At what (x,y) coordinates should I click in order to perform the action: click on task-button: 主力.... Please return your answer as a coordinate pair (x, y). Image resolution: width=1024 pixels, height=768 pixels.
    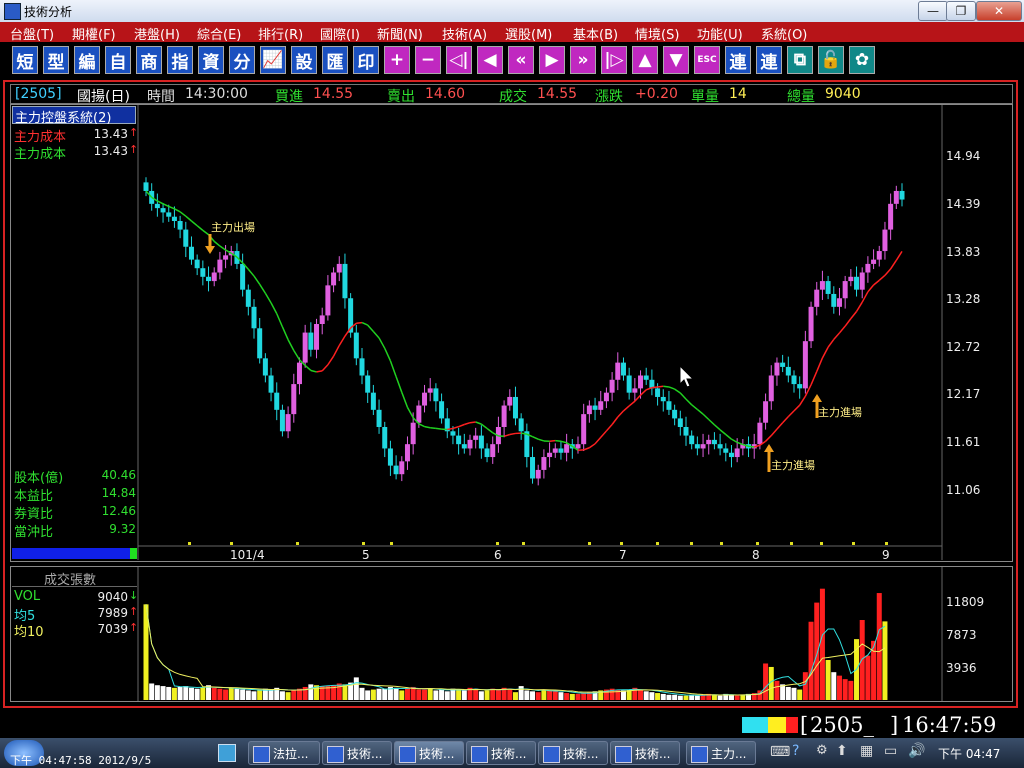
    Looking at the image, I should click on (721, 753).